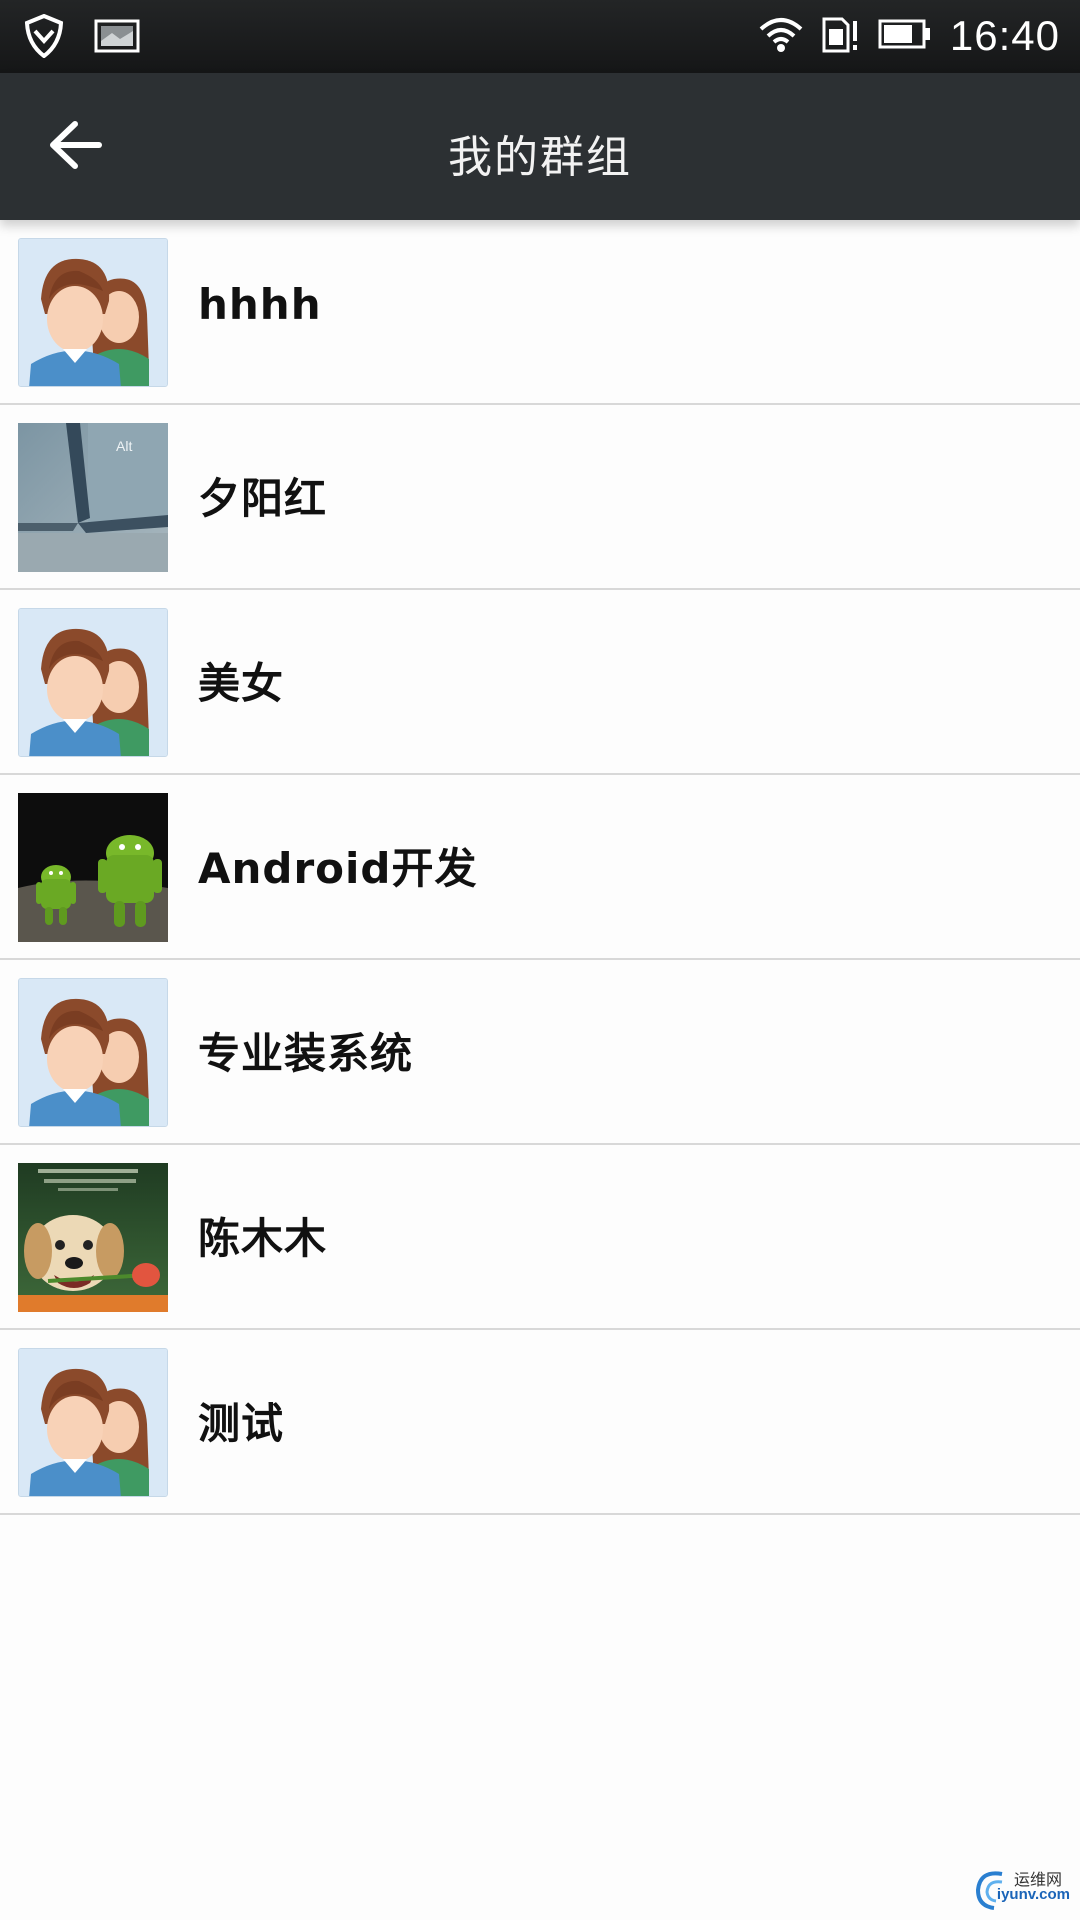 The height and width of the screenshot is (1920, 1080). Describe the element at coordinates (1004, 35) in the screenshot. I see `status-time: 16:40` at that location.